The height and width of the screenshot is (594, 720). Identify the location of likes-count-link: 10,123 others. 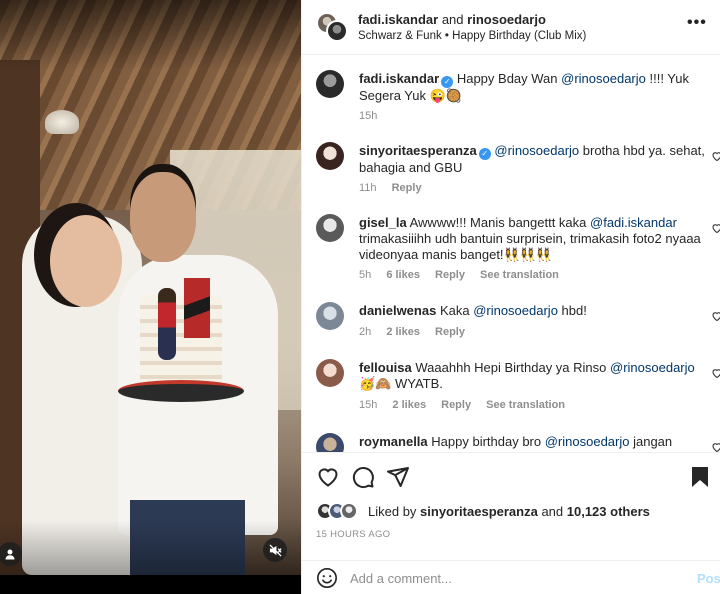
(608, 511).